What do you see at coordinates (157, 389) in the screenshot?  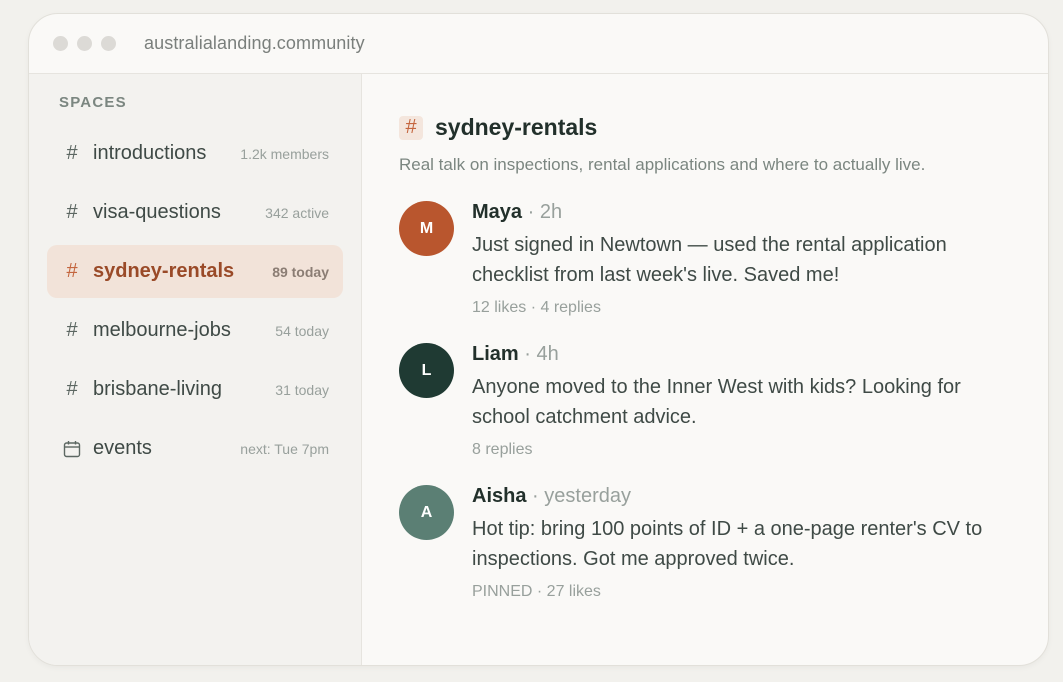 I see `sidebar-item-label: brisbane-living` at bounding box center [157, 389].